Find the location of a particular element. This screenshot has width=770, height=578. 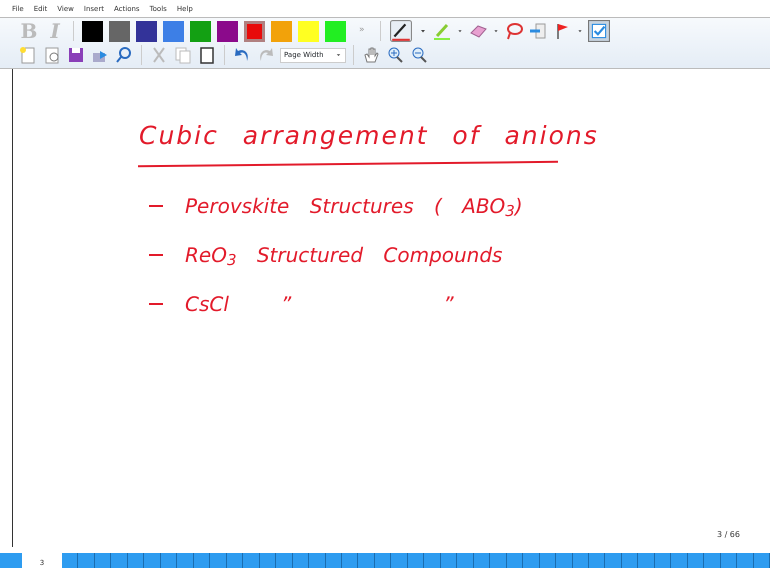

save-icon is located at coordinates (76, 55).